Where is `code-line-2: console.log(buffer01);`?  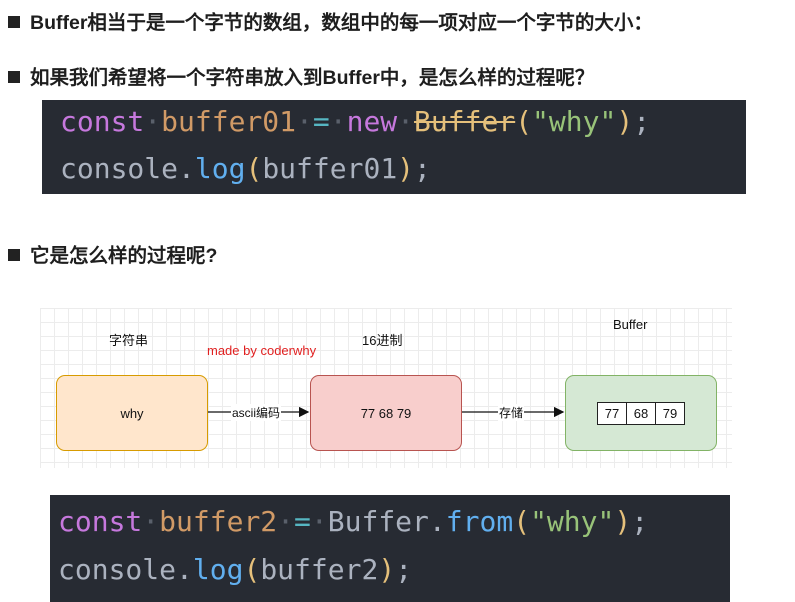 code-line-2: console.log(buffer01); is located at coordinates (245, 168).